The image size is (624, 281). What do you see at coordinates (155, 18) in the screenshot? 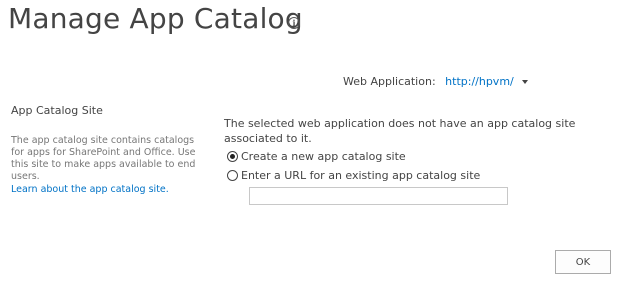
I see `page-title: Manage App Catalog` at bounding box center [155, 18].